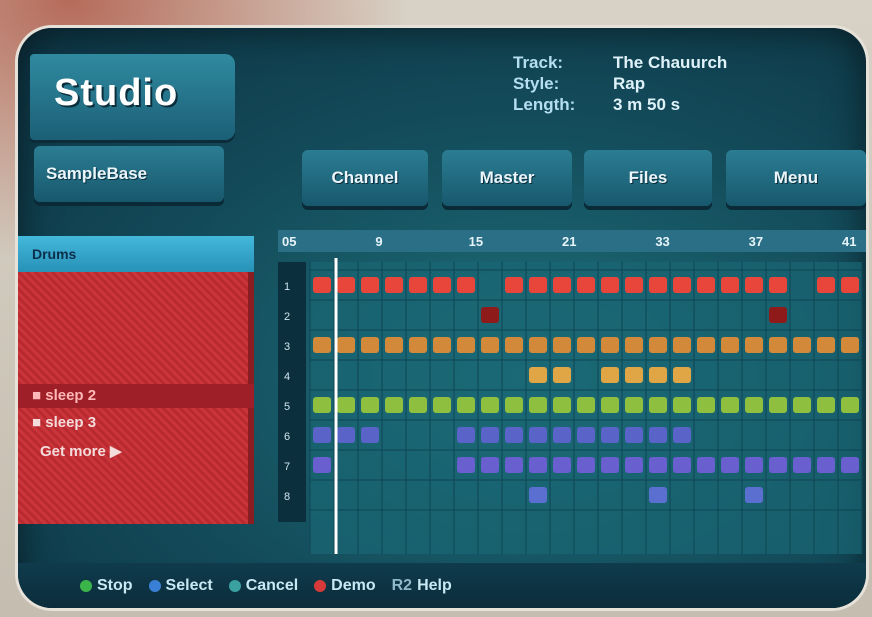 Image resolution: width=872 pixels, height=617 pixels. I want to click on menu-button: Menu, so click(796, 178).